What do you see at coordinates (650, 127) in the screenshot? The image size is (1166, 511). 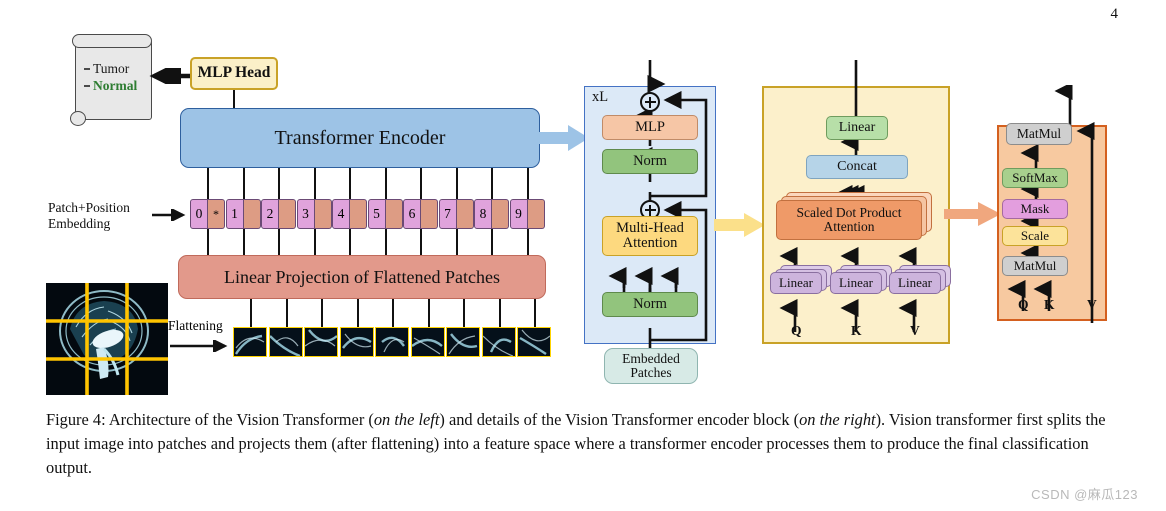 I see `encoder-mlp-box: MLP` at bounding box center [650, 127].